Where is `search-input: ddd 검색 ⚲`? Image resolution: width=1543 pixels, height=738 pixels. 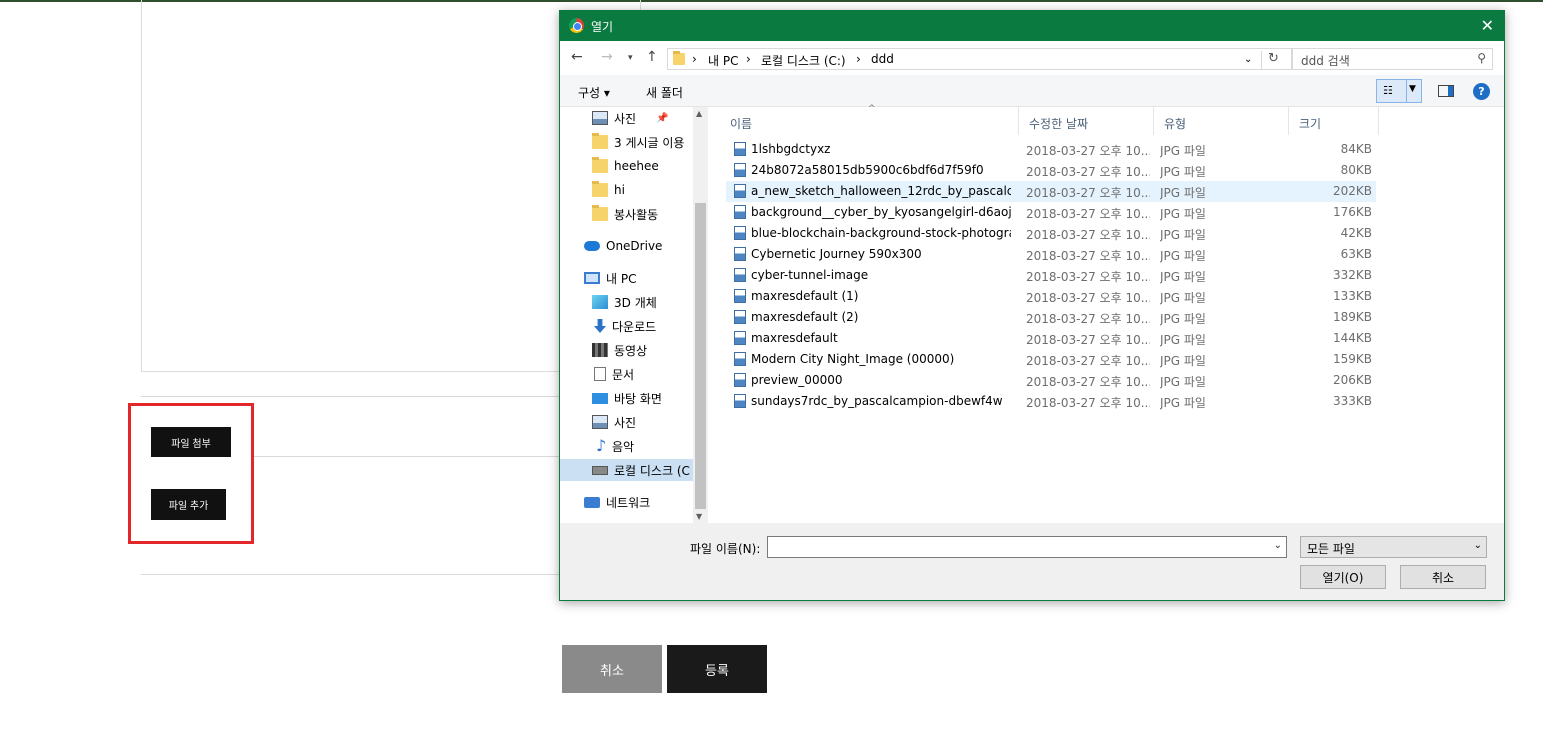 search-input: ddd 검색 ⚲ is located at coordinates (1392, 59).